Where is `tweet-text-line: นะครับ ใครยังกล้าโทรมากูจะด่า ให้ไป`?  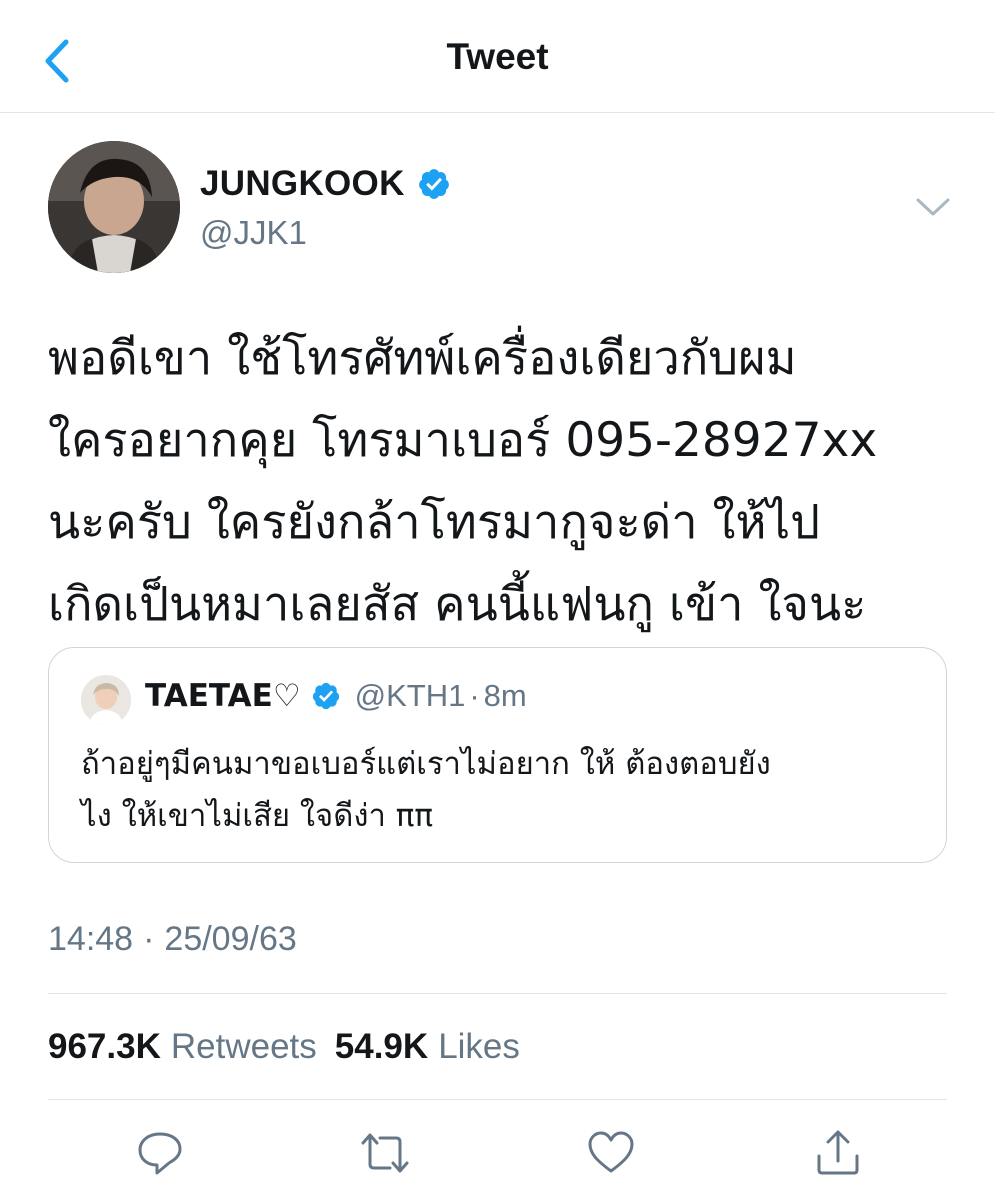
tweet-text-line: นะครับ ใครยังกล้าโทรมากูจะด่า ให้ไป is located at coordinates (434, 522).